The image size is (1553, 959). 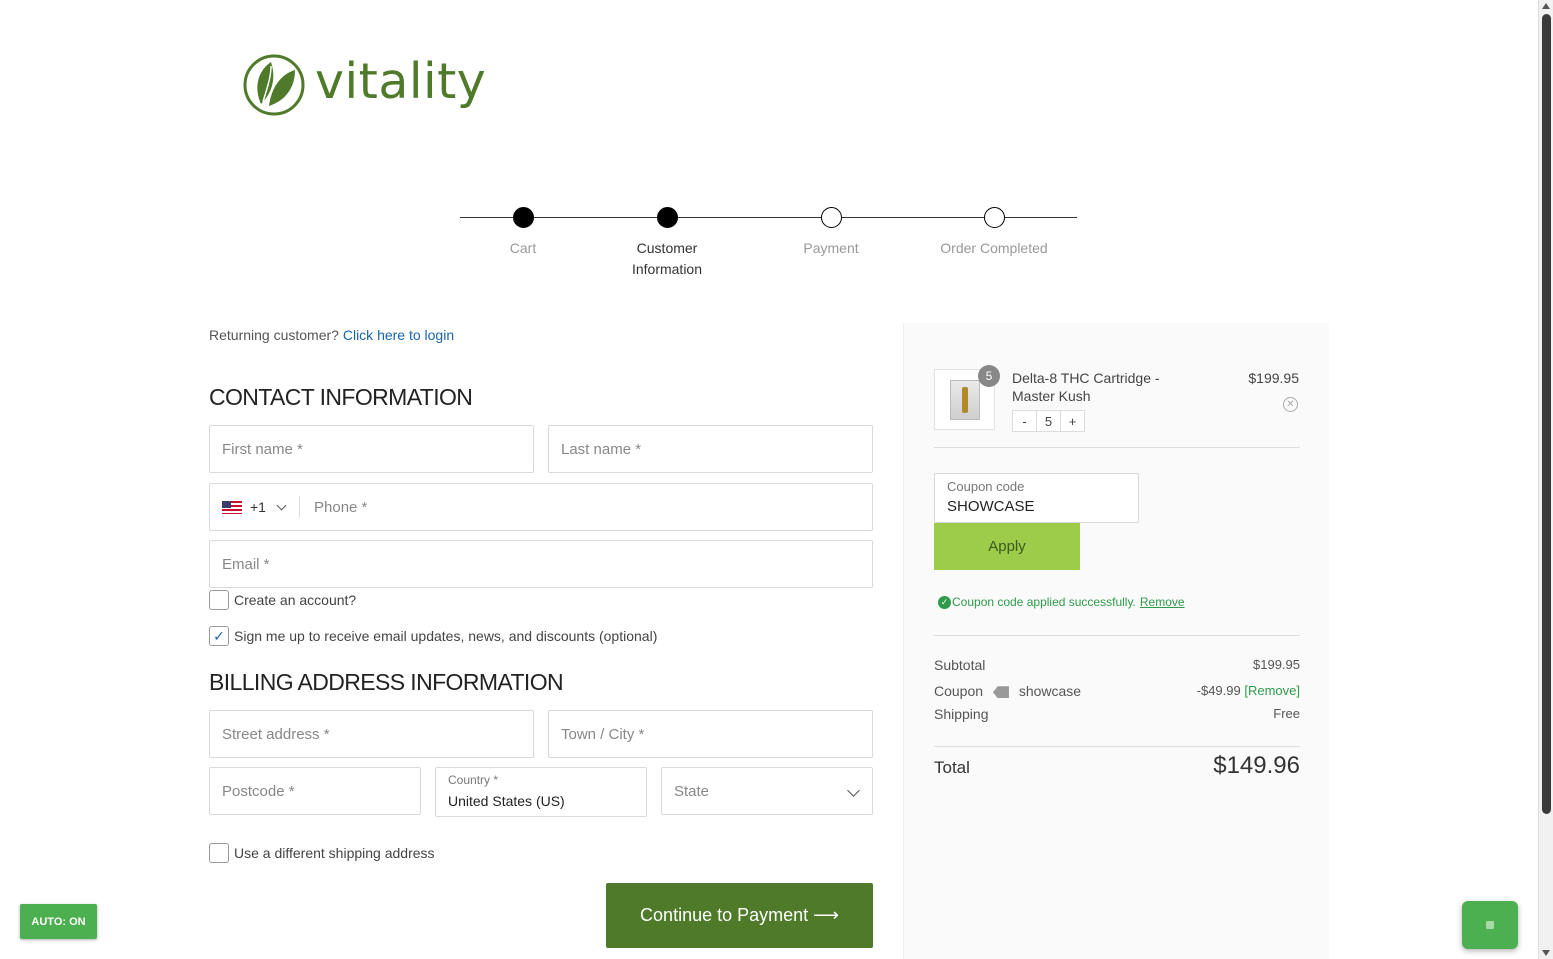 I want to click on different-shipping-label: Use a different shipping address, so click(x=334, y=853).